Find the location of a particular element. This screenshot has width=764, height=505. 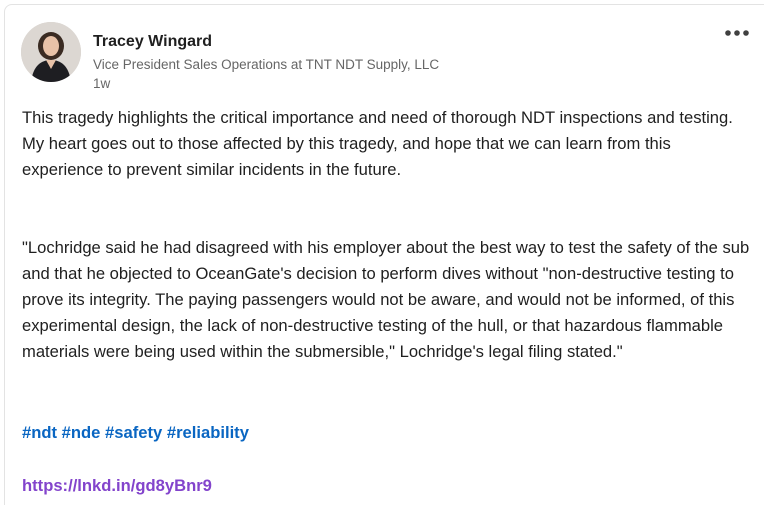

ellipsis-icon is located at coordinates (737, 33).